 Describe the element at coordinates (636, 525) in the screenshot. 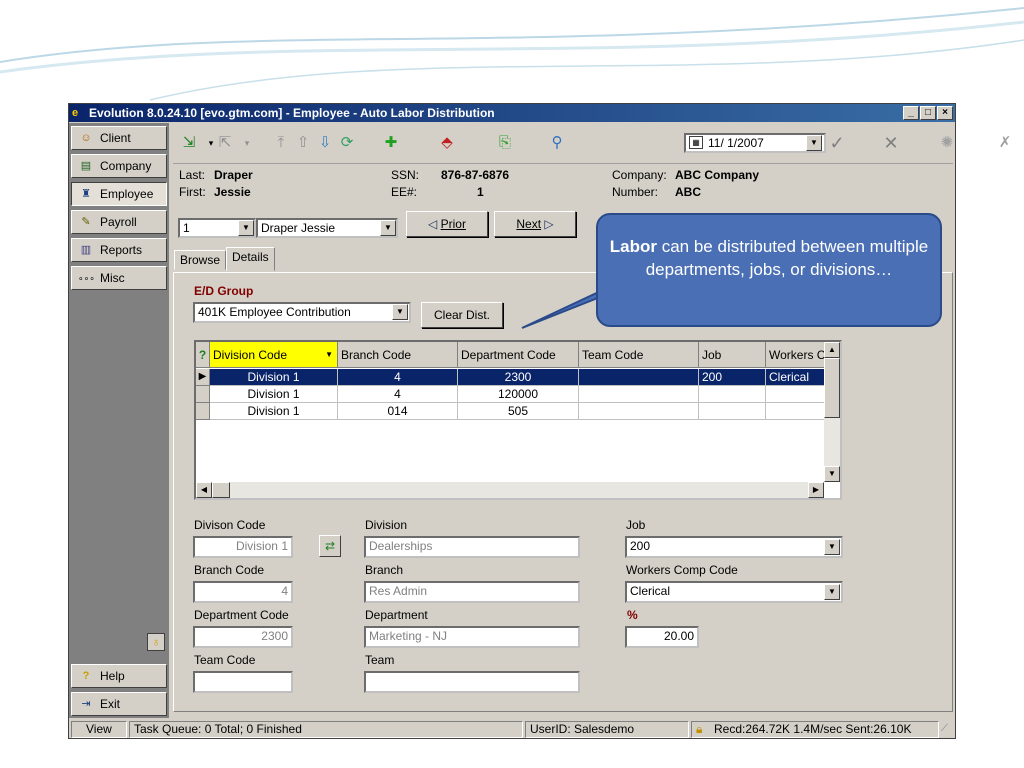

I see `job-label: Job` at that location.